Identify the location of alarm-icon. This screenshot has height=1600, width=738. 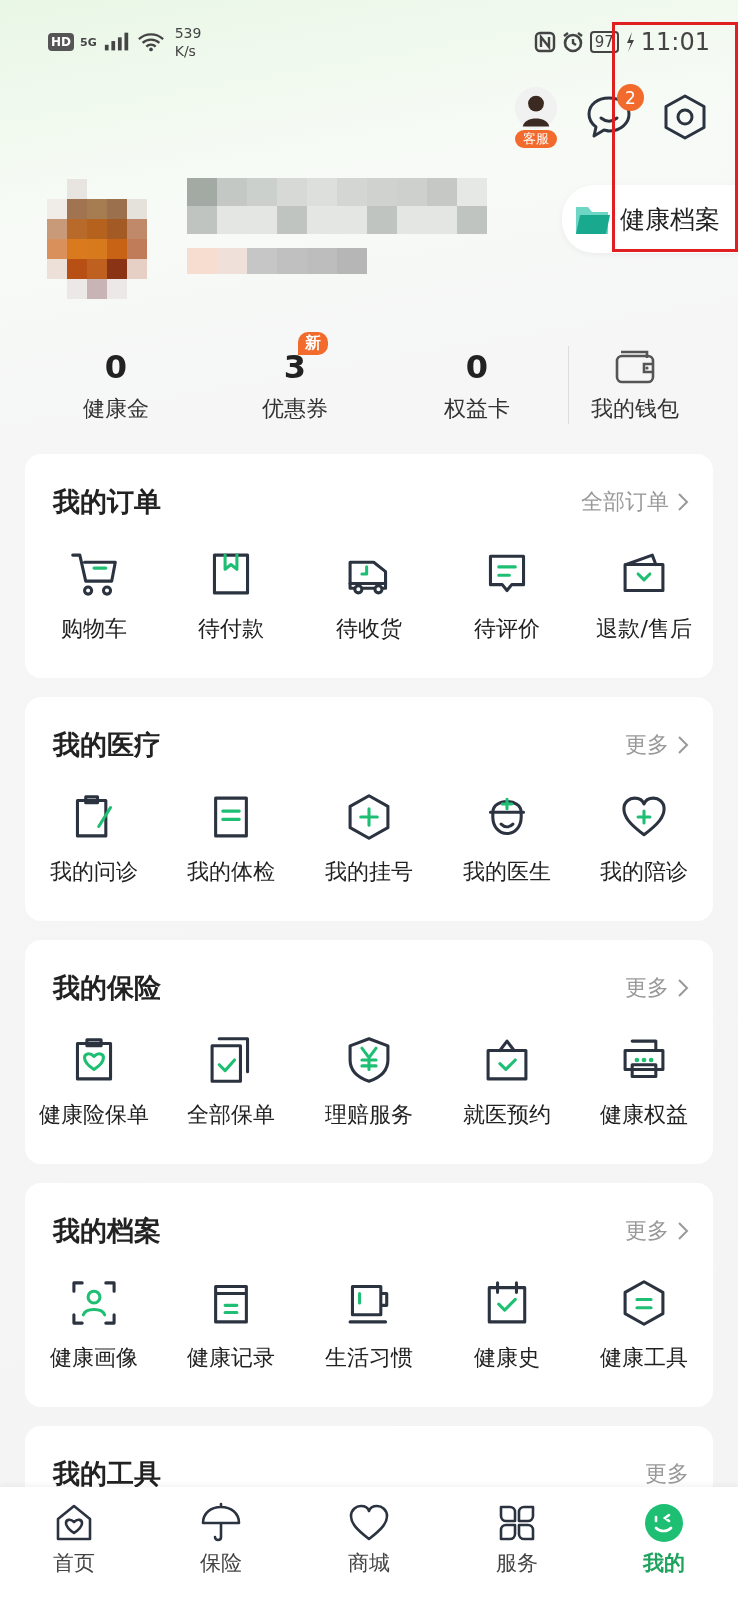
(572, 42).